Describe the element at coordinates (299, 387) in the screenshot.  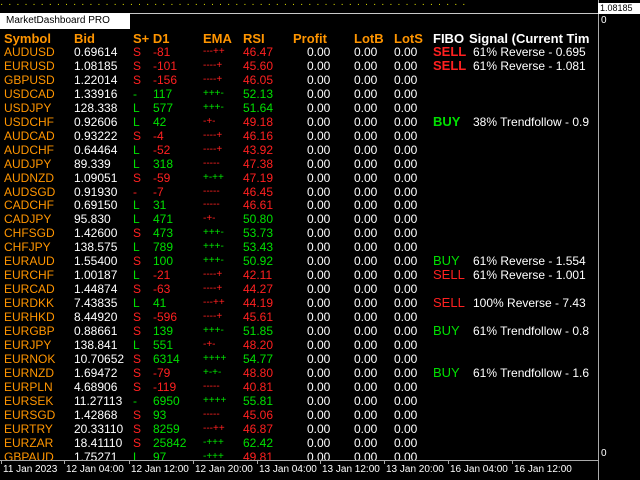
I see `table-row: EURPLN 4.68906 S -119 ----- 40.81 0.00 0.00 0.00` at that location.